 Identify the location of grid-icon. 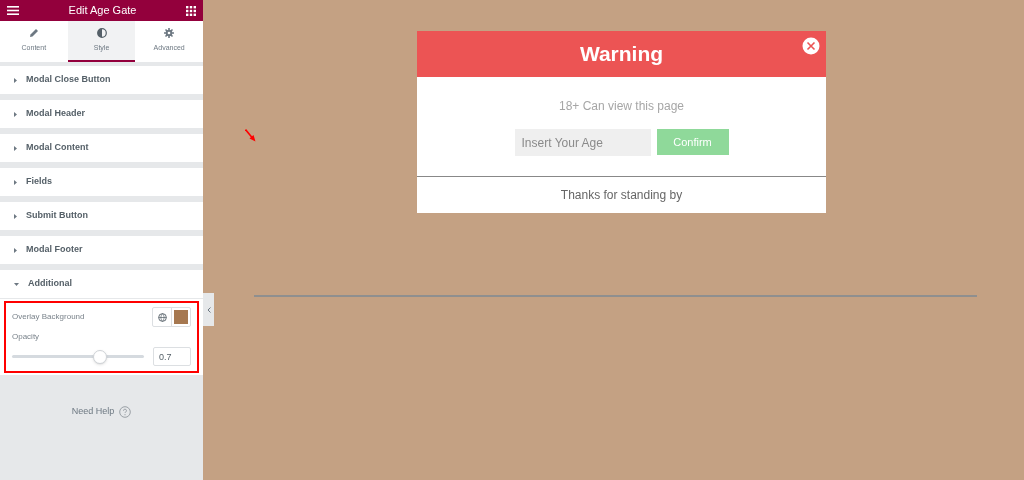
(191, 10).